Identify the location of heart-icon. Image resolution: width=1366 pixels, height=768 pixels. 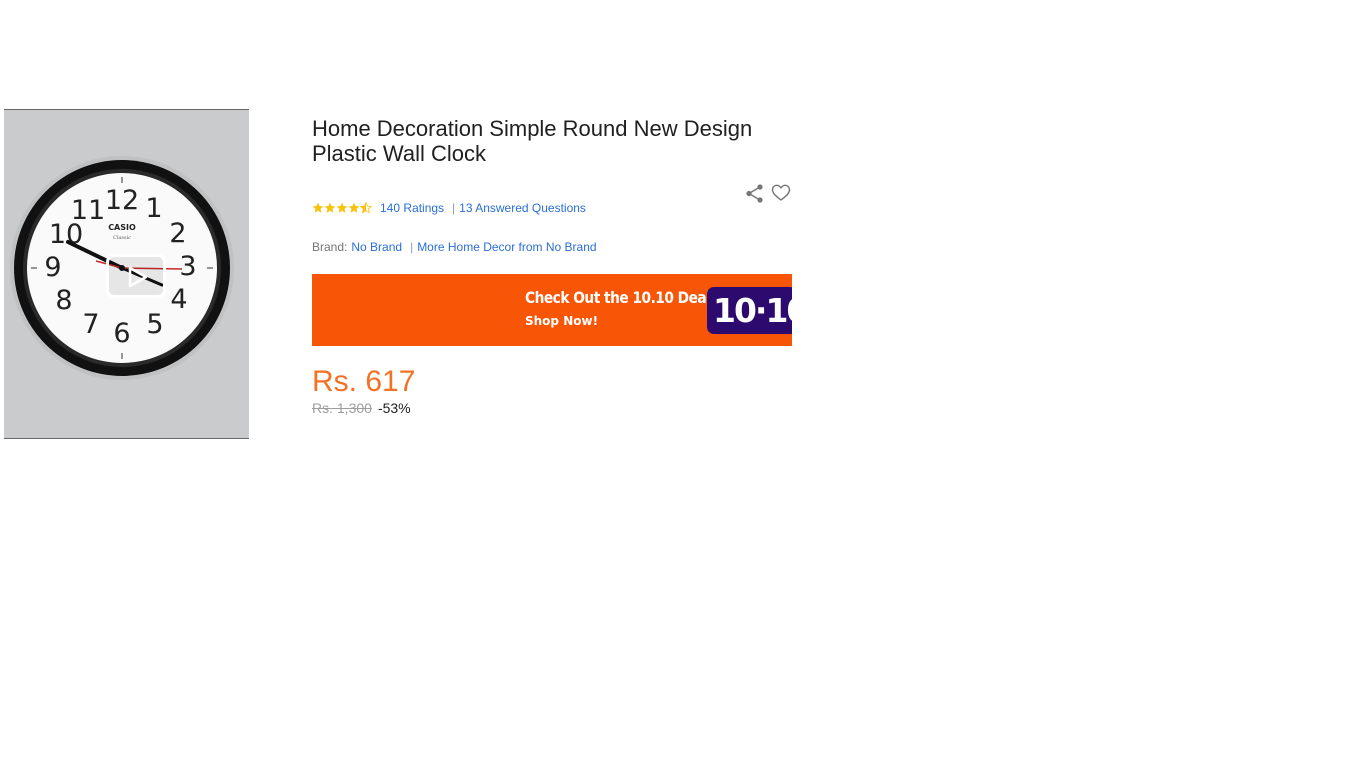
(781, 192).